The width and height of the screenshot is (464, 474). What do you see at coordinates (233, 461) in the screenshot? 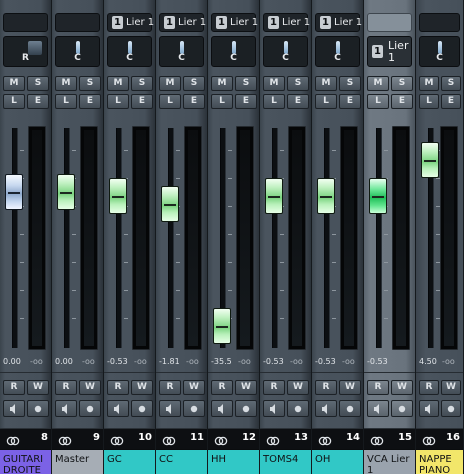
I see `channel-name-bar: HH` at bounding box center [233, 461].